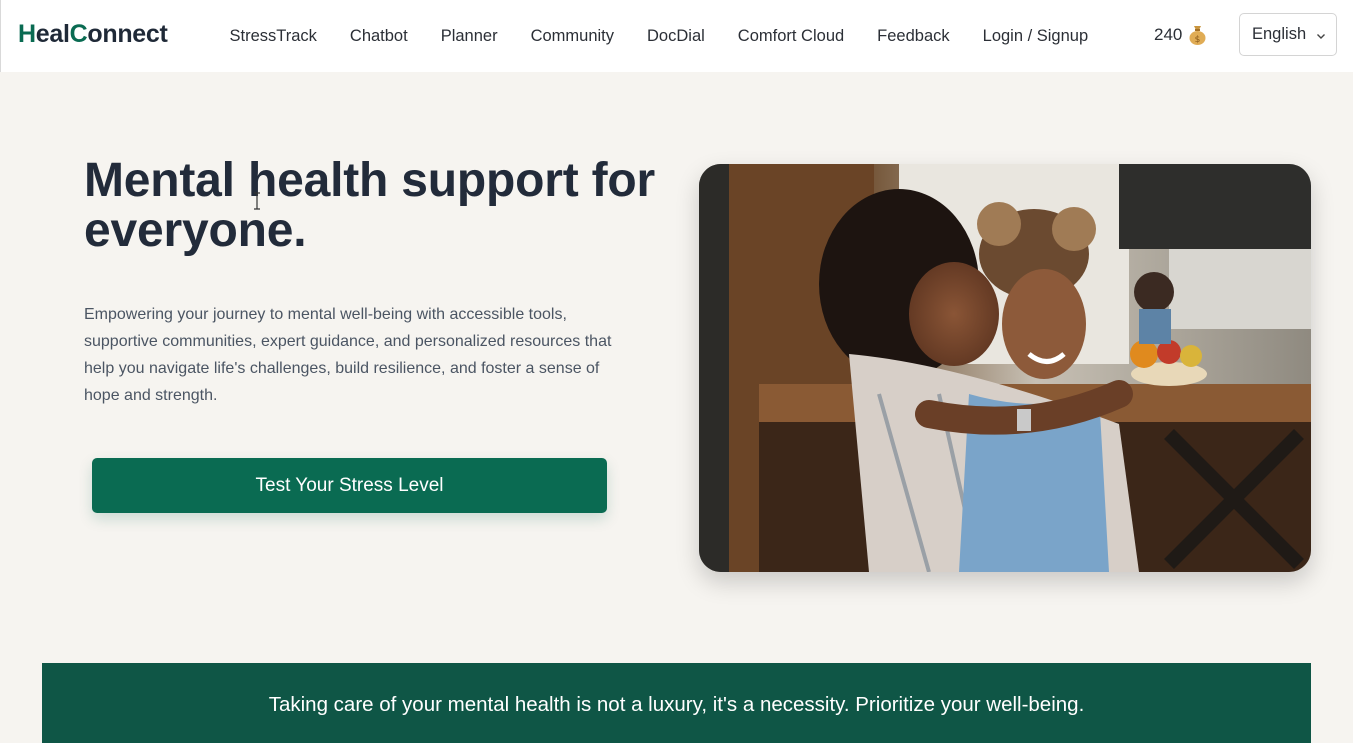 Image resolution: width=1353 pixels, height=743 pixels. What do you see at coordinates (1279, 34) in the screenshot?
I see `language-value: English` at bounding box center [1279, 34].